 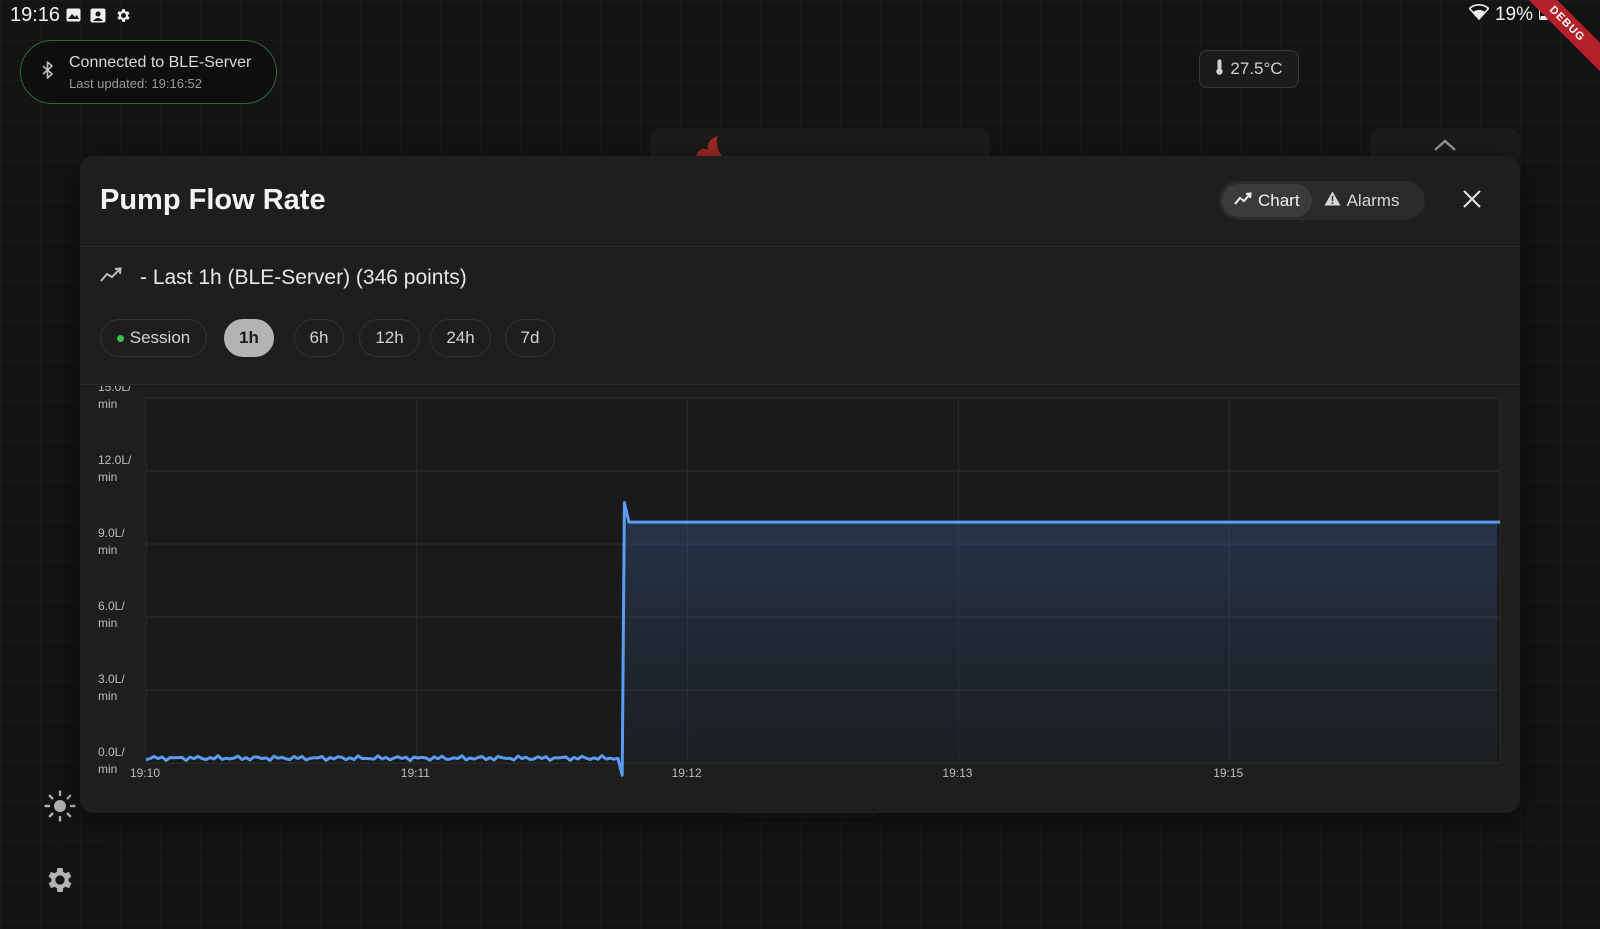 I want to click on chart-subtitle: - Last 1h (BLE-Server) (346 points), so click(x=303, y=277).